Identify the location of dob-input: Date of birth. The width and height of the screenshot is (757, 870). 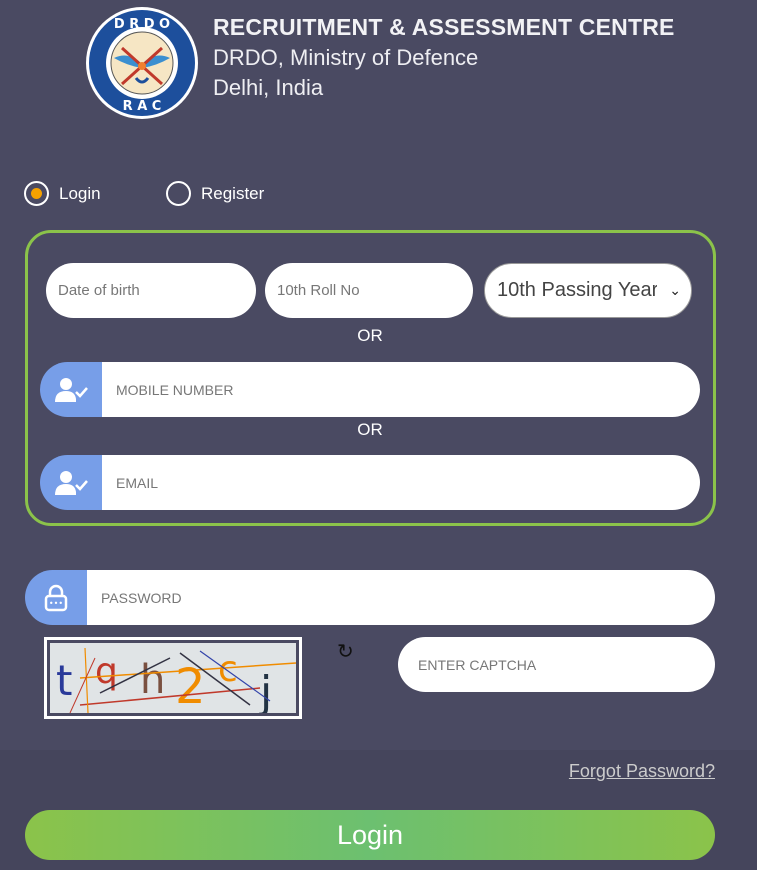
(151, 290).